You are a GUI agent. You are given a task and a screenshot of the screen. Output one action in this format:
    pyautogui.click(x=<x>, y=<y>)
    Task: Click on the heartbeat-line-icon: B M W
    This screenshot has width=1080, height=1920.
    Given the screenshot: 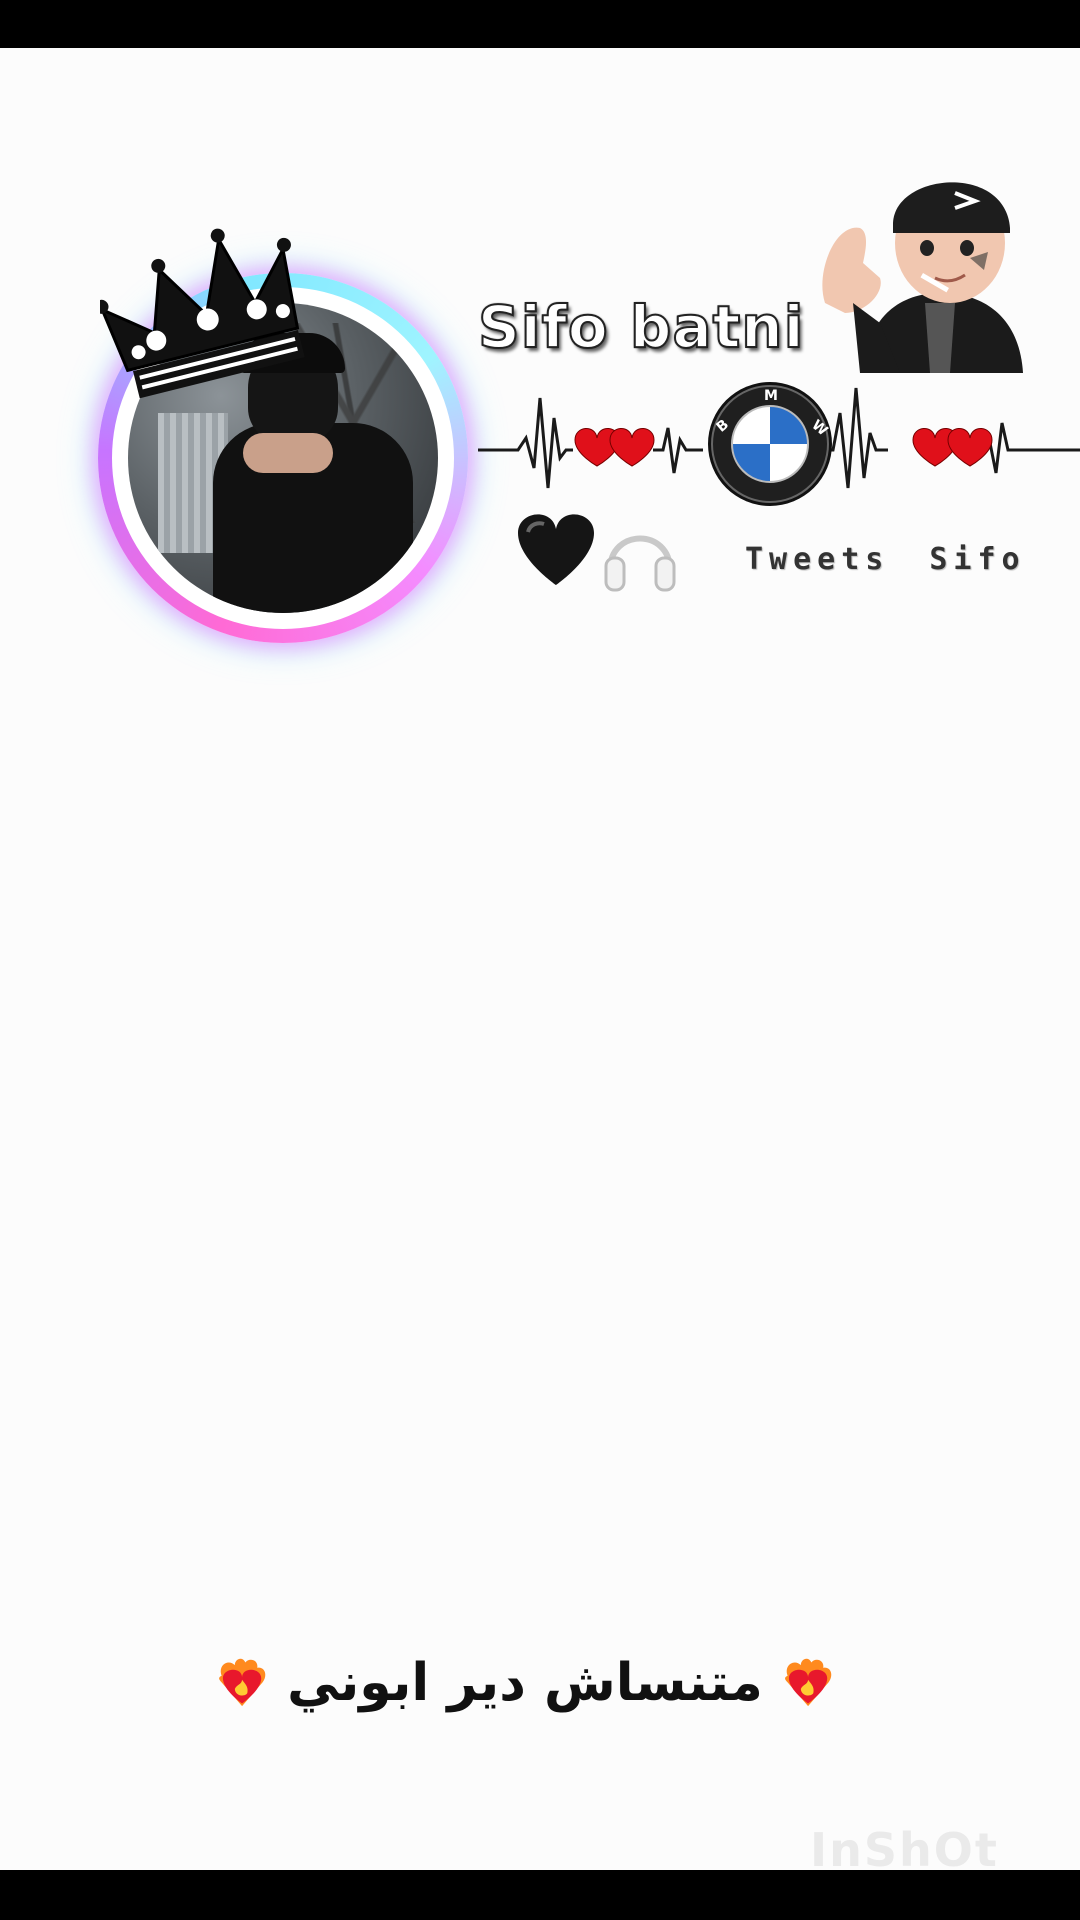 What is the action you would take?
    pyautogui.click(x=779, y=444)
    